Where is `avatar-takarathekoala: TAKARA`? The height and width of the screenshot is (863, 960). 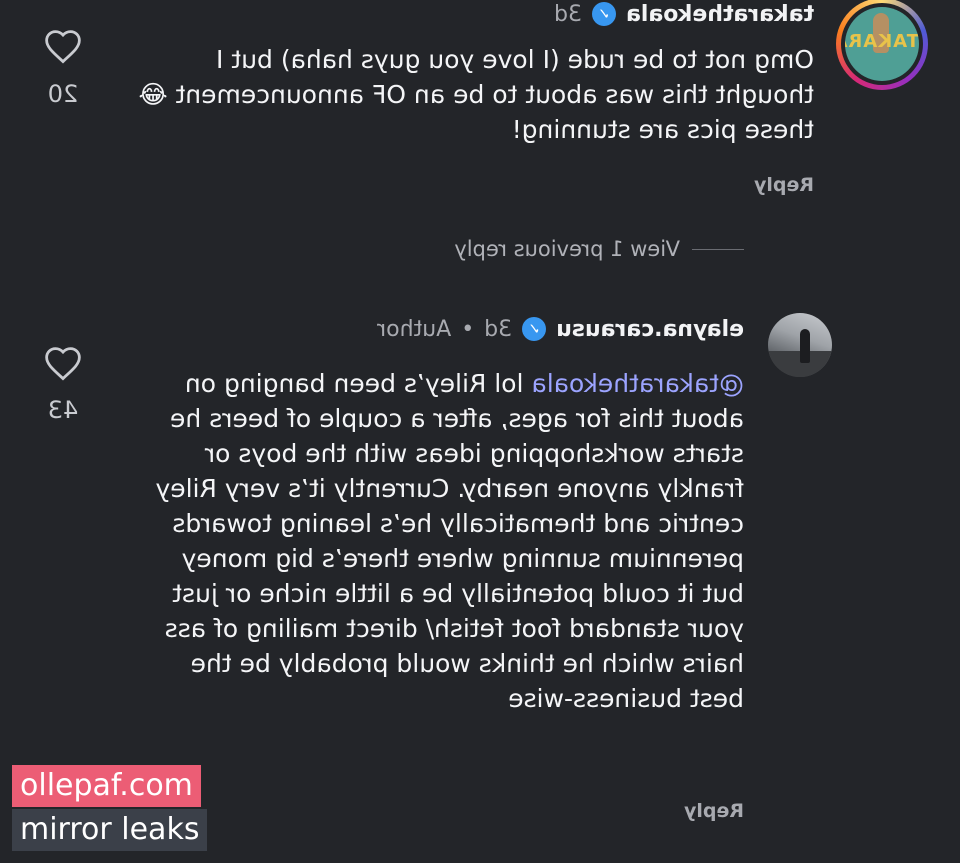 avatar-takarathekoala: TAKARA is located at coordinates (882, 45).